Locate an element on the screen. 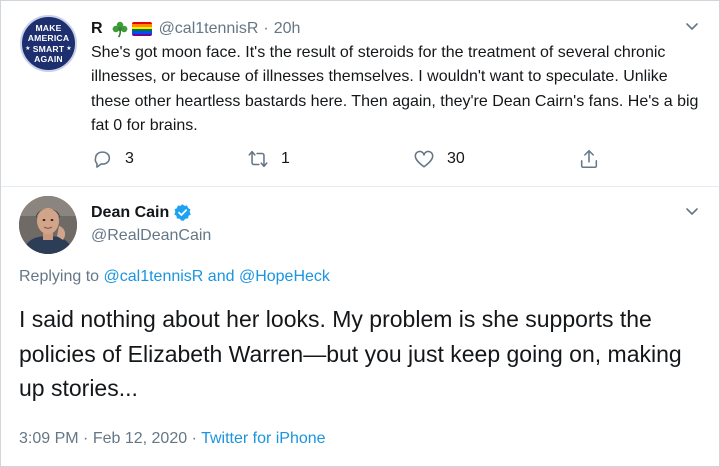  retweet-icon is located at coordinates (258, 159).